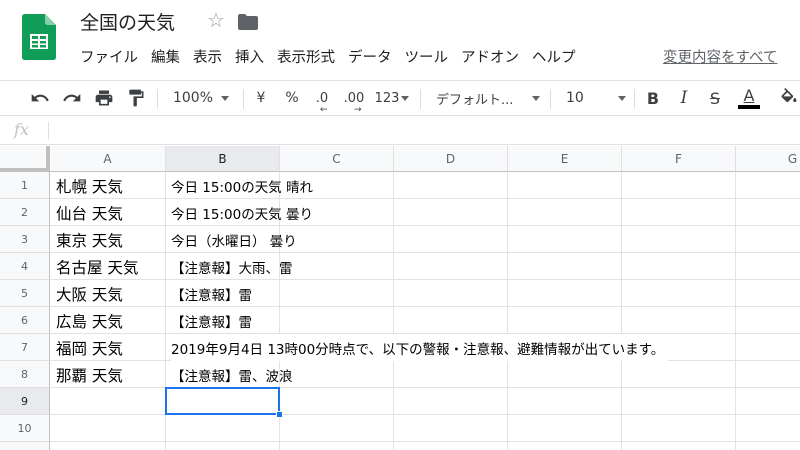 Image resolution: width=800 pixels, height=450 pixels. Describe the element at coordinates (427, 56) in the screenshot. I see `menu-tools: ツール` at that location.